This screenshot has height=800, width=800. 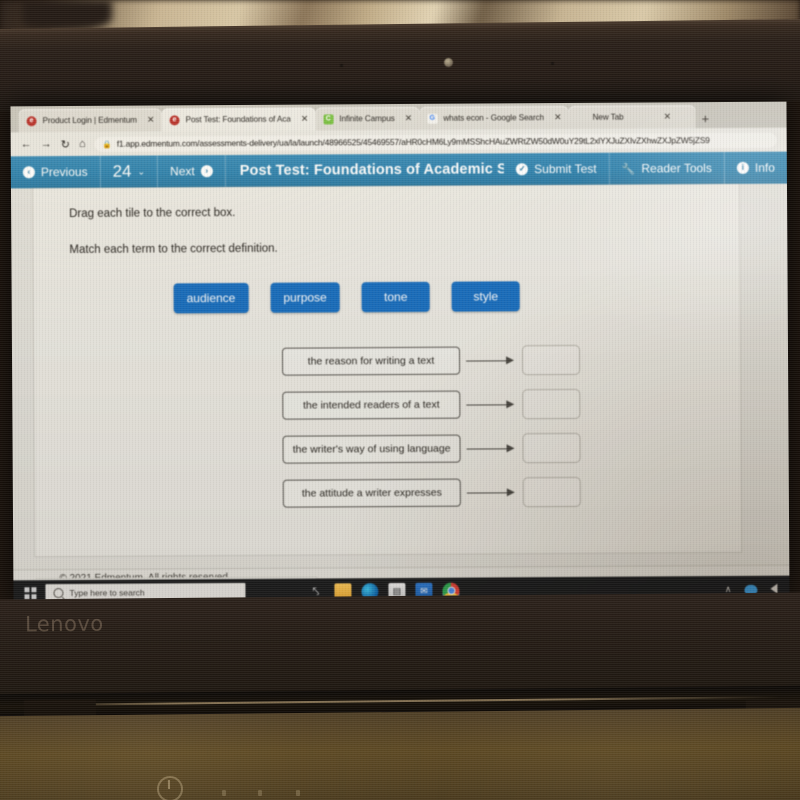 I want to click on next-button: Next ›, so click(x=191, y=171).